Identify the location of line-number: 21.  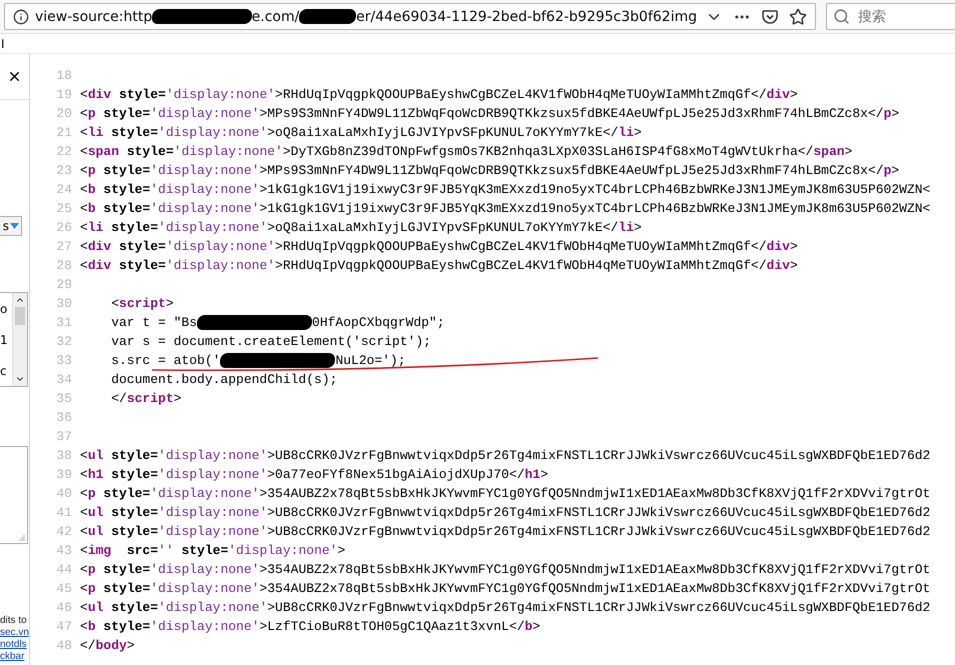
(63, 132).